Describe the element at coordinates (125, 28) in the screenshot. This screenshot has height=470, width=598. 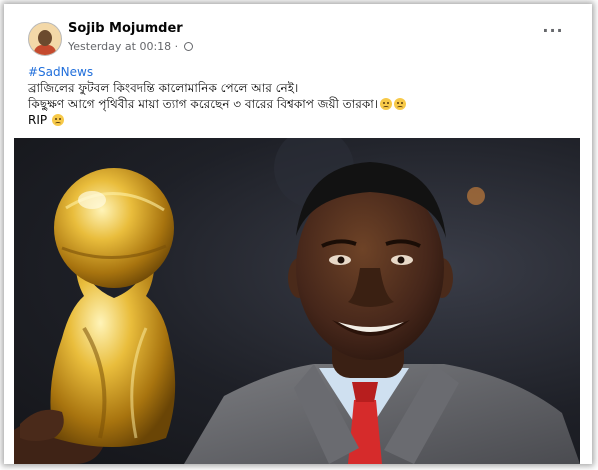
I see `author-name: Sojib Mojumder` at that location.